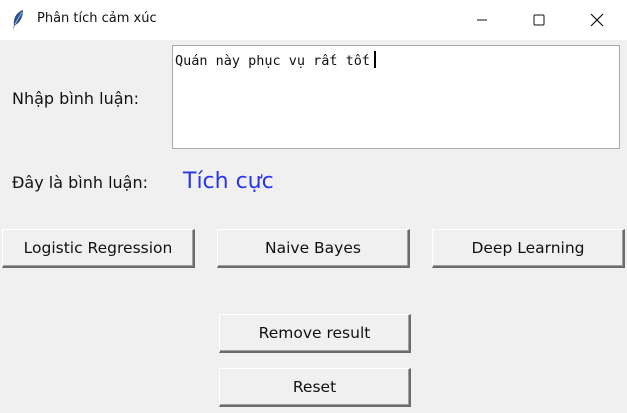  What do you see at coordinates (98, 248) in the screenshot?
I see `logistic-regression-button: Logistic Regression` at bounding box center [98, 248].